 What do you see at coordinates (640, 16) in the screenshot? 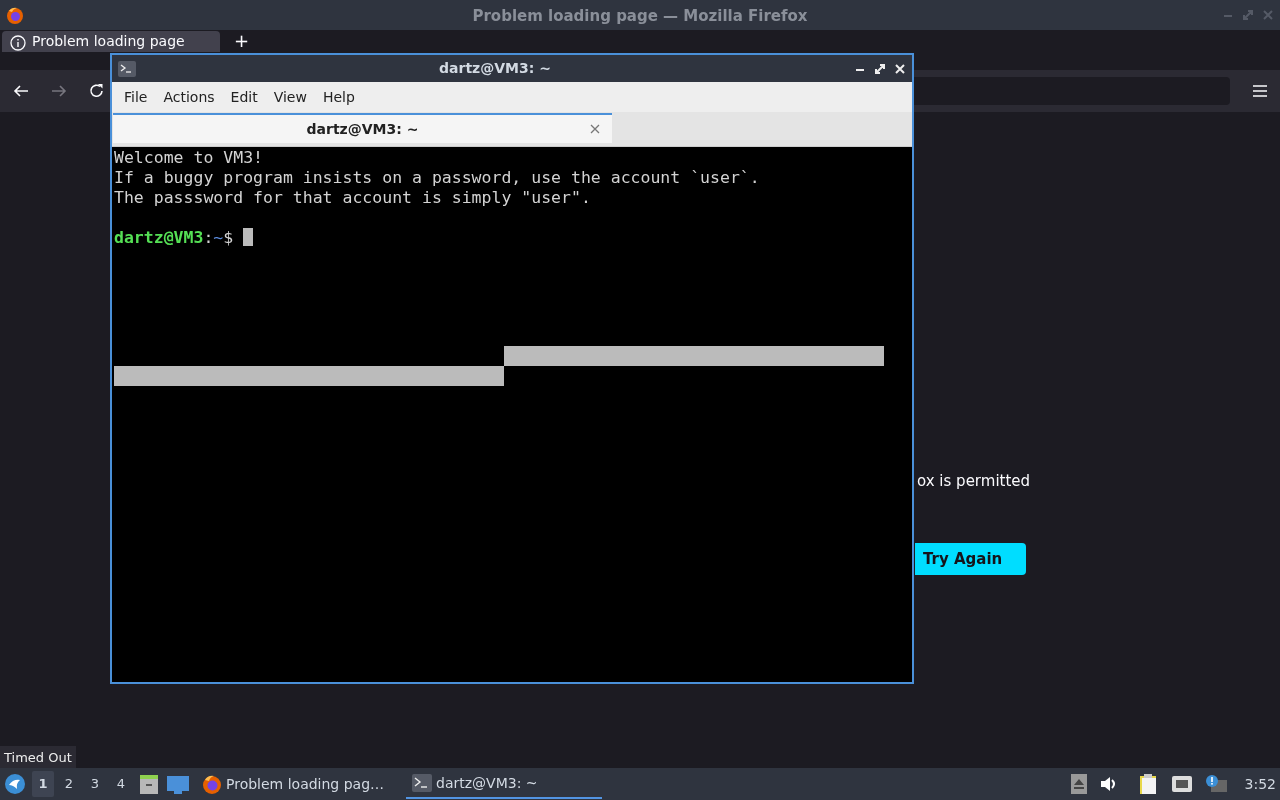
I see `window-title: Problem loading page — Mozilla Firefox` at bounding box center [640, 16].